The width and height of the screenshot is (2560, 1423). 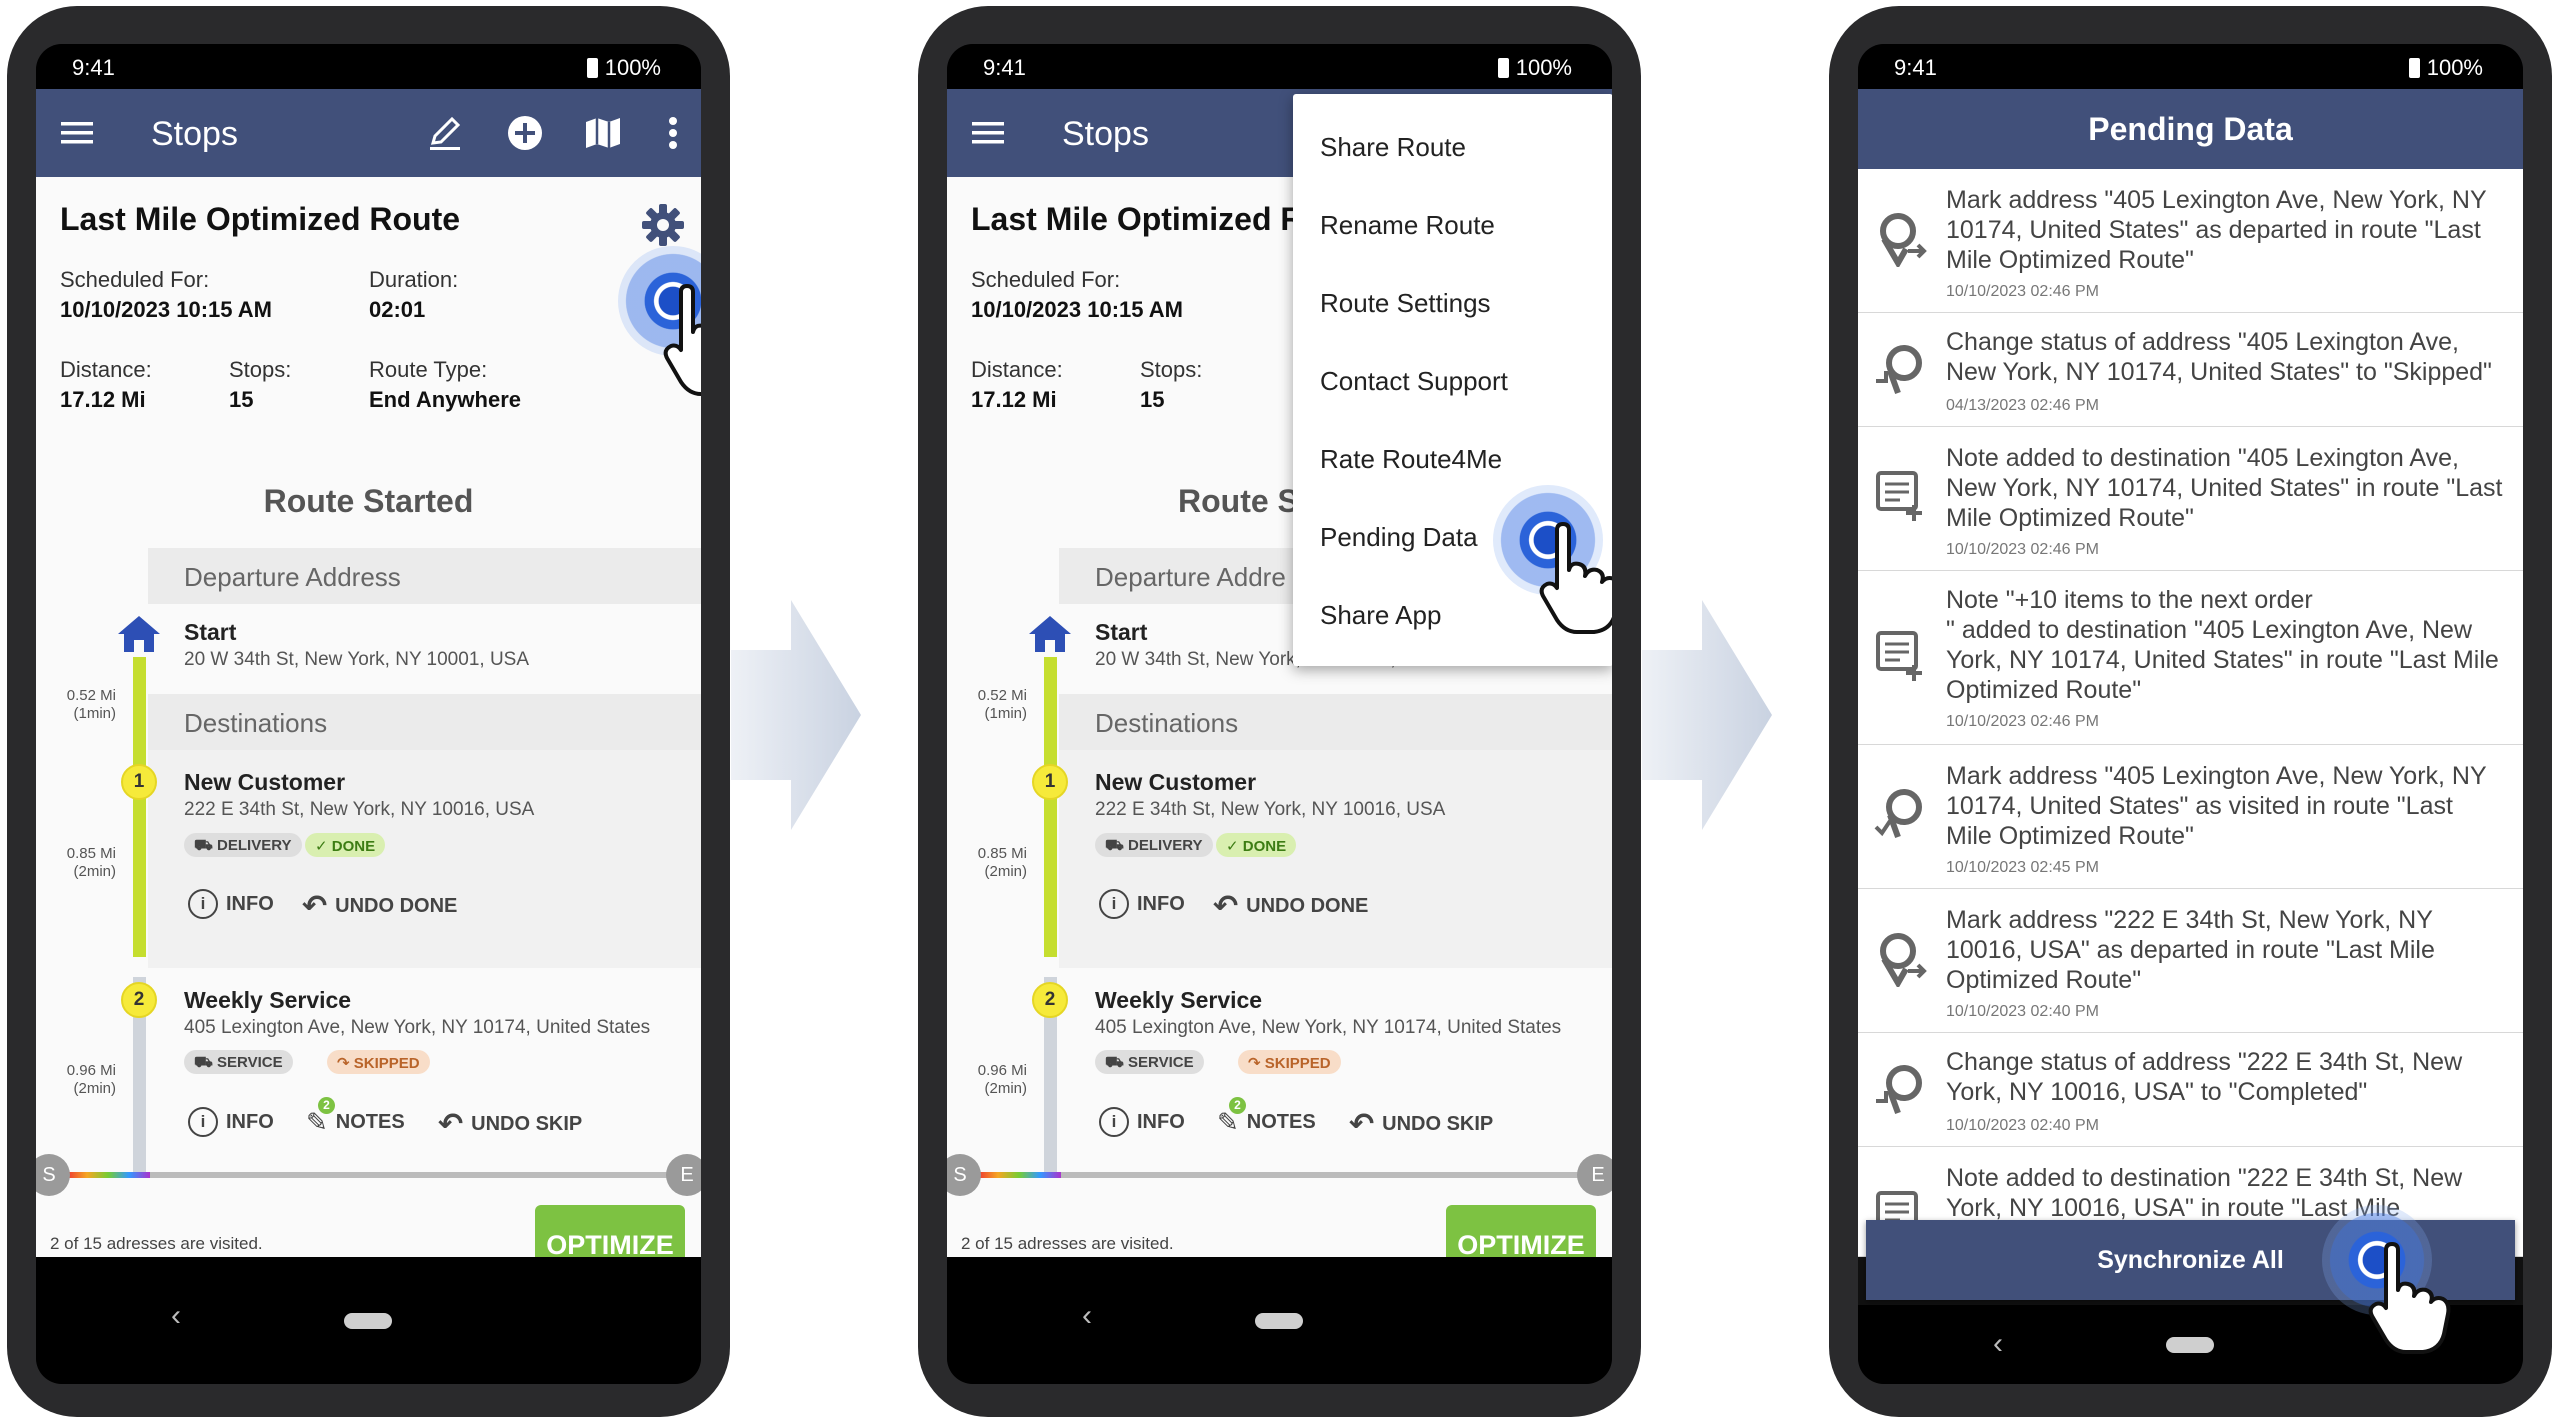 What do you see at coordinates (2409, 1298) in the screenshot?
I see `hand-pointer-icon` at bounding box center [2409, 1298].